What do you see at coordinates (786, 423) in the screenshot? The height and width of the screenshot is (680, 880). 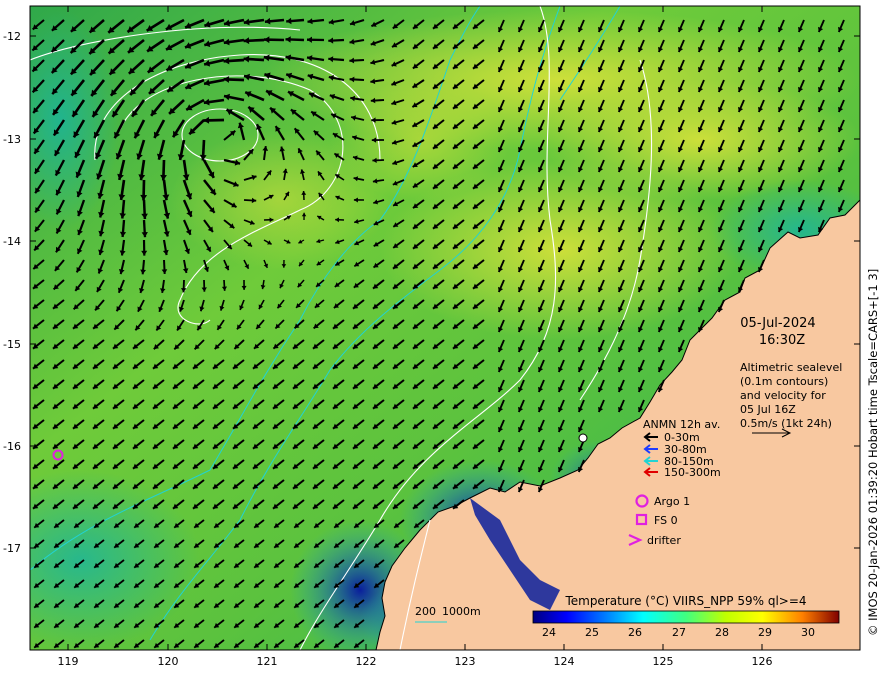 I see `description-line: 0.5m/s (1kt 24h)` at bounding box center [786, 423].